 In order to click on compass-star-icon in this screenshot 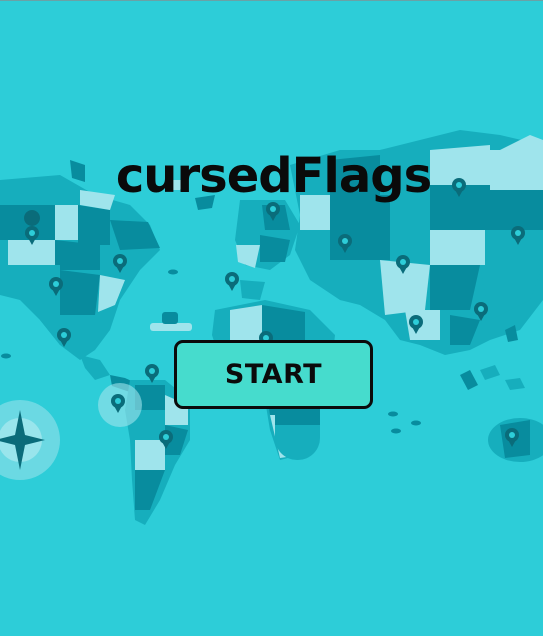, I will do `click(30, 440)`.